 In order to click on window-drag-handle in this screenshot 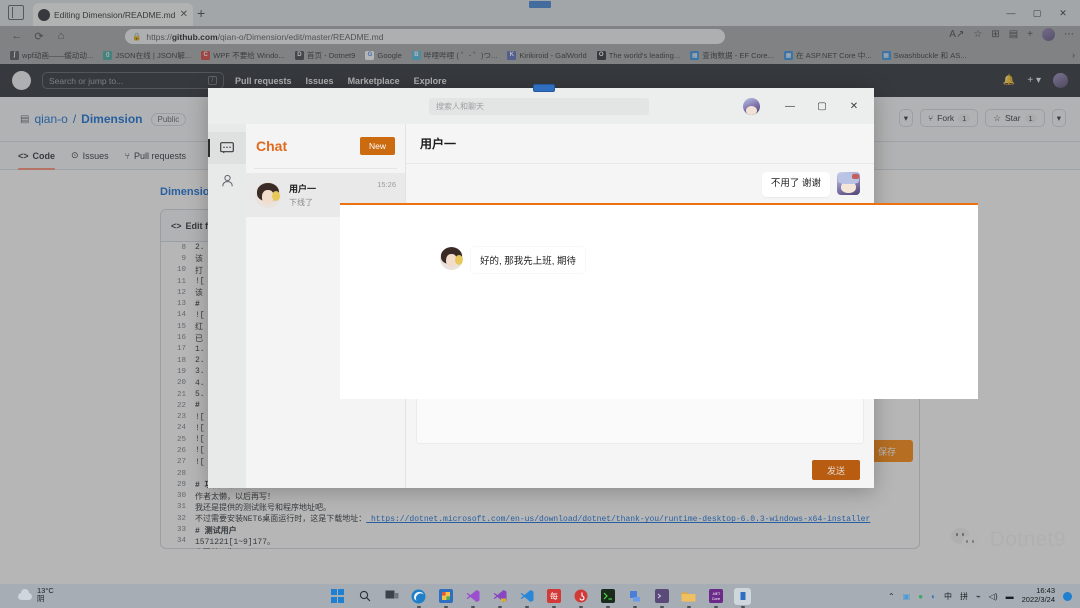, I will do `click(544, 88)`.